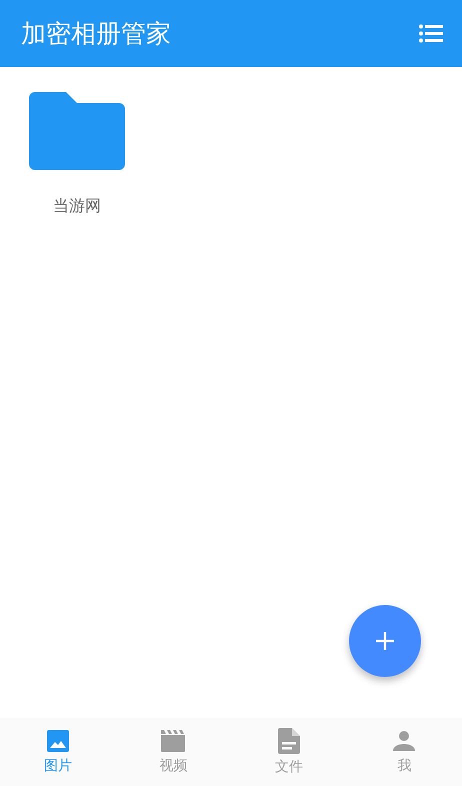 The height and width of the screenshot is (786, 462). I want to click on app-title: 加密相册管家, so click(96, 34).